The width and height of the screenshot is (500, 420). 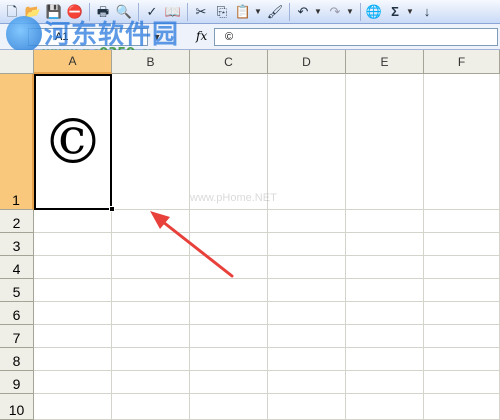 I want to click on spelling-icon: ✓, so click(x=152, y=12).